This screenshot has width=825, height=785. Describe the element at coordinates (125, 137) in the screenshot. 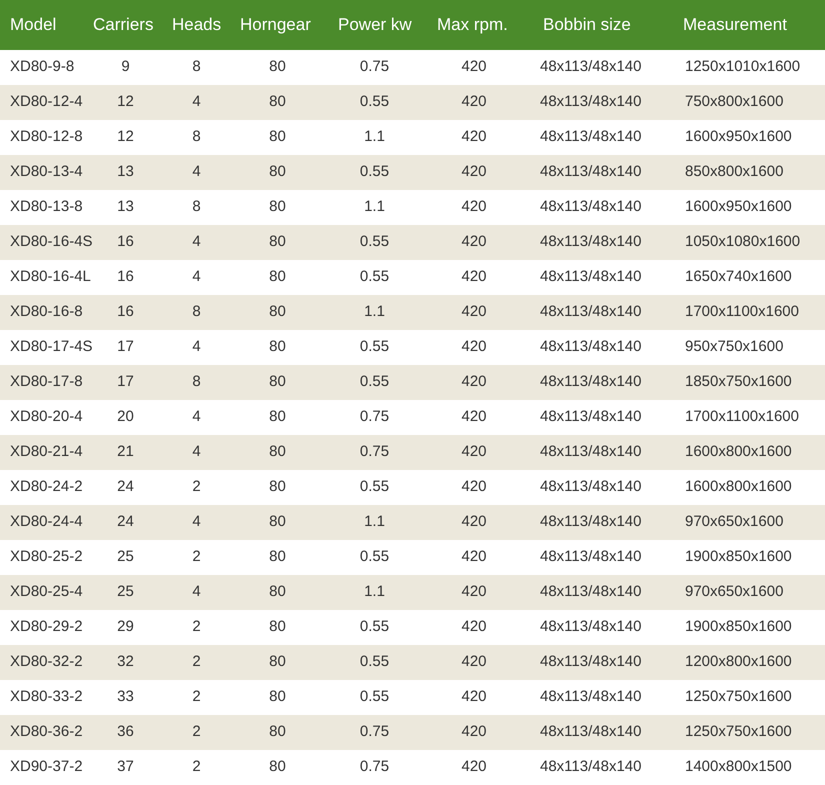

I see `table-cell-text: 12` at that location.